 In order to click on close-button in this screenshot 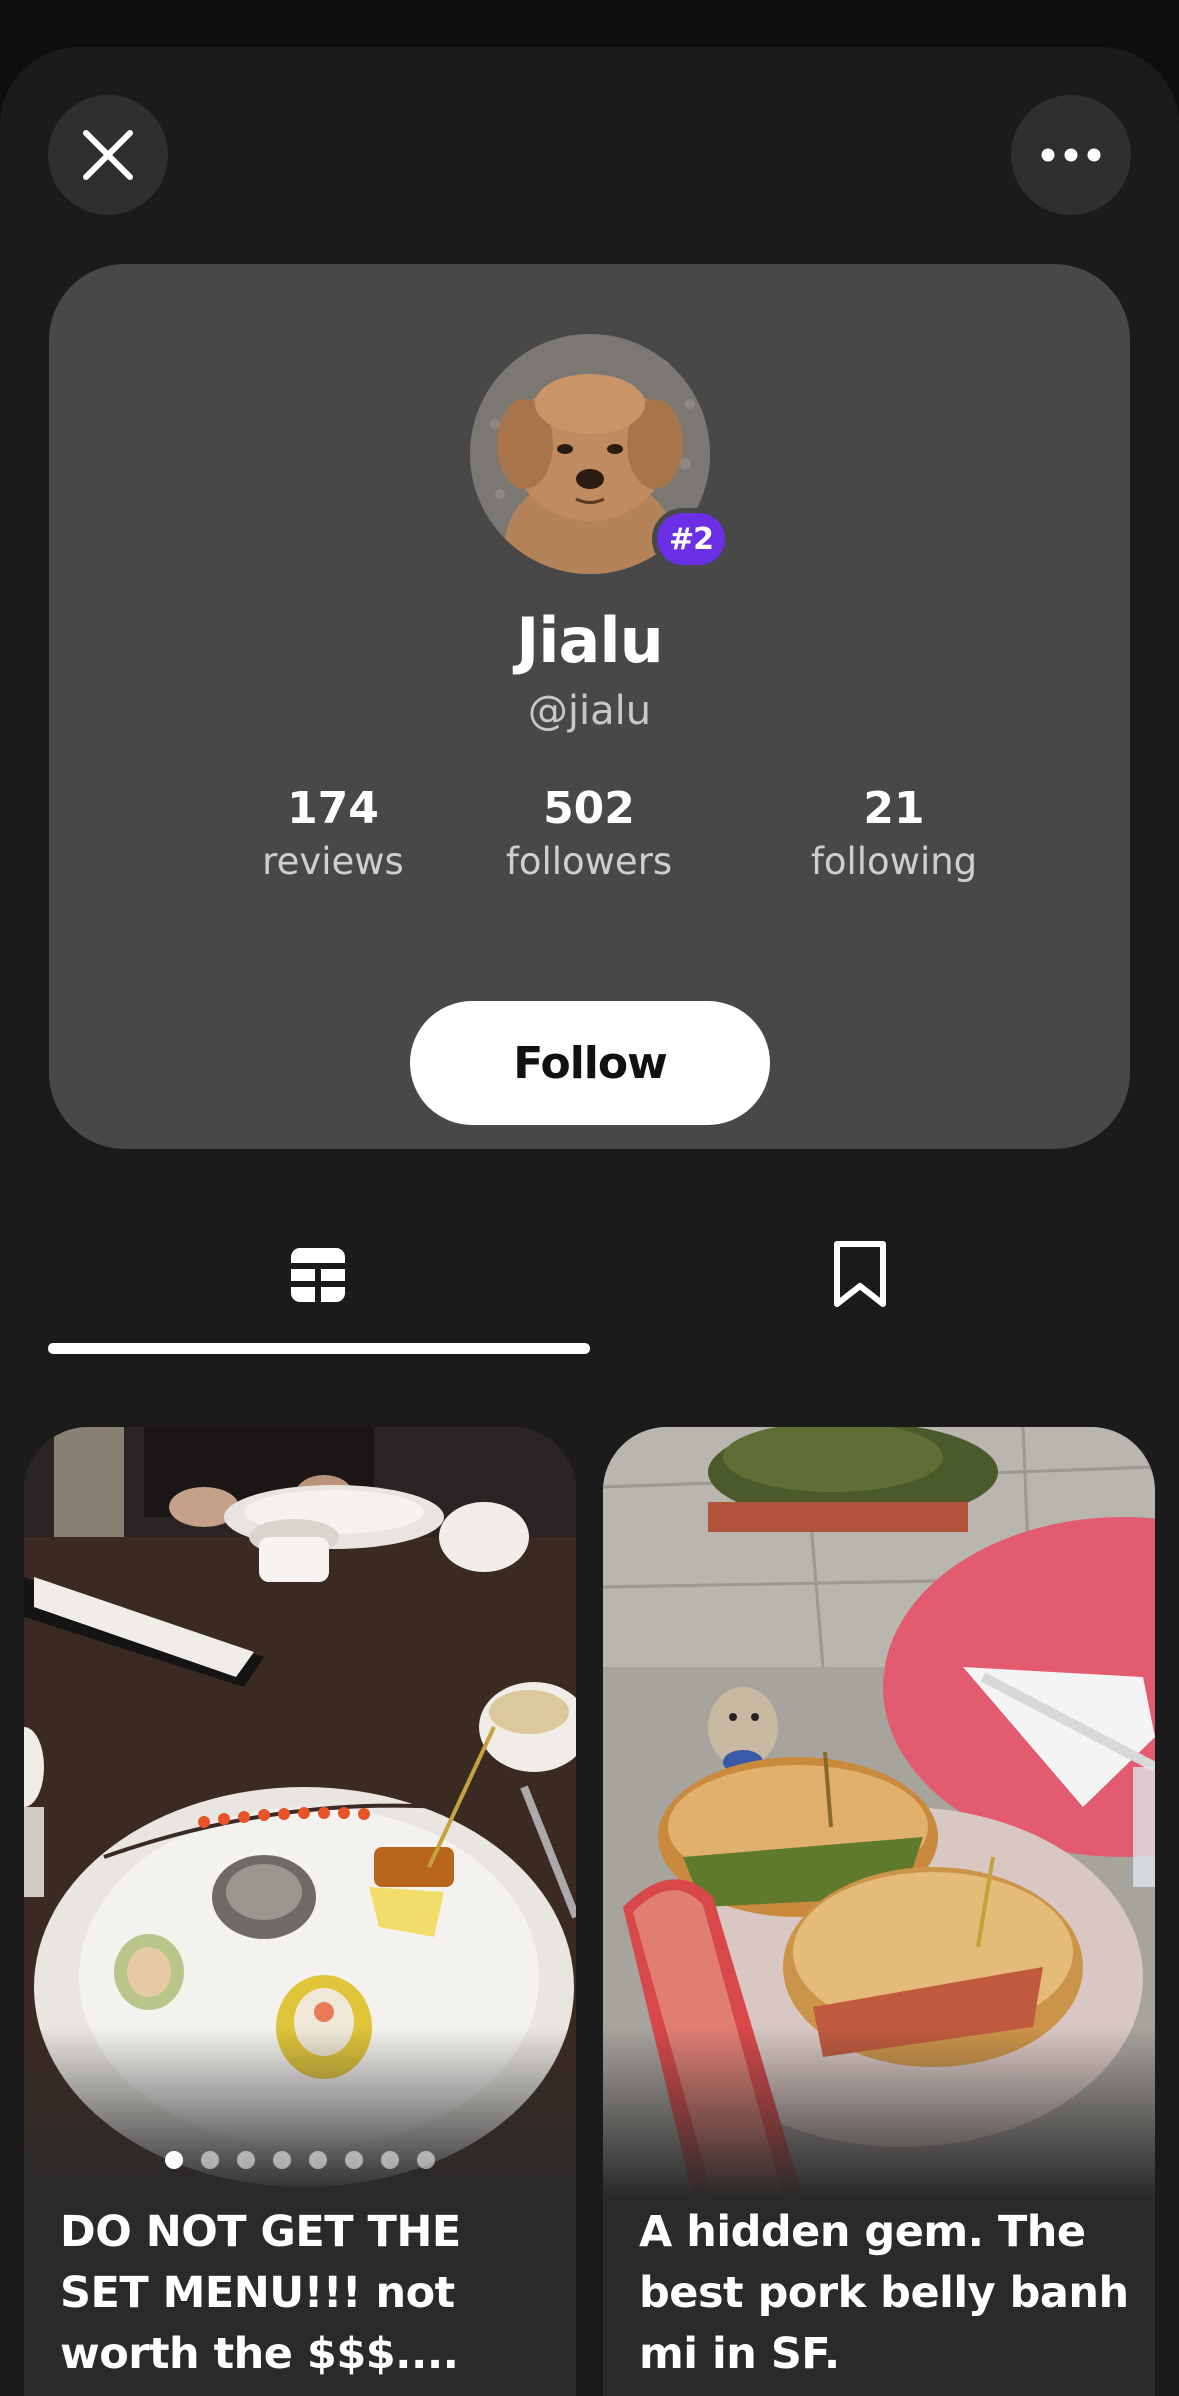, I will do `click(108, 155)`.